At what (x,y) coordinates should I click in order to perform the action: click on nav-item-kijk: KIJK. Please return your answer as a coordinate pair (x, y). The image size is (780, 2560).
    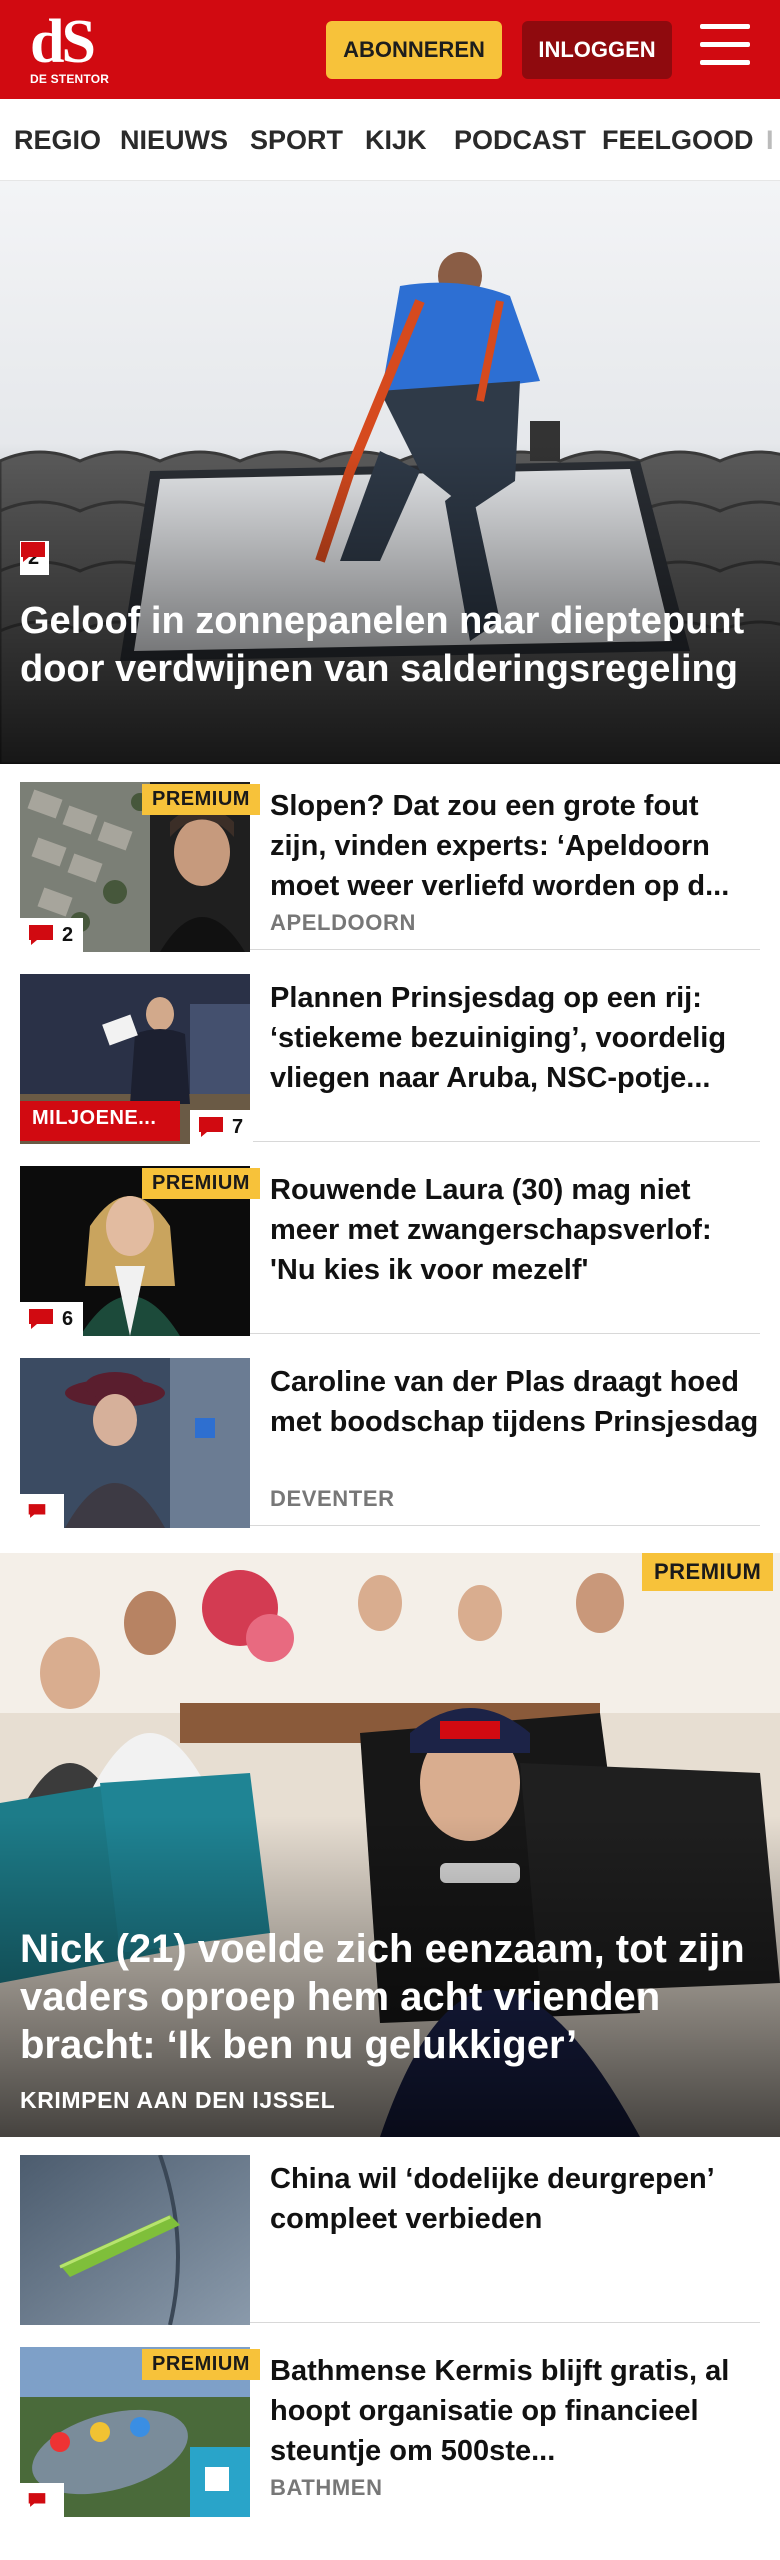
    Looking at the image, I should click on (396, 140).